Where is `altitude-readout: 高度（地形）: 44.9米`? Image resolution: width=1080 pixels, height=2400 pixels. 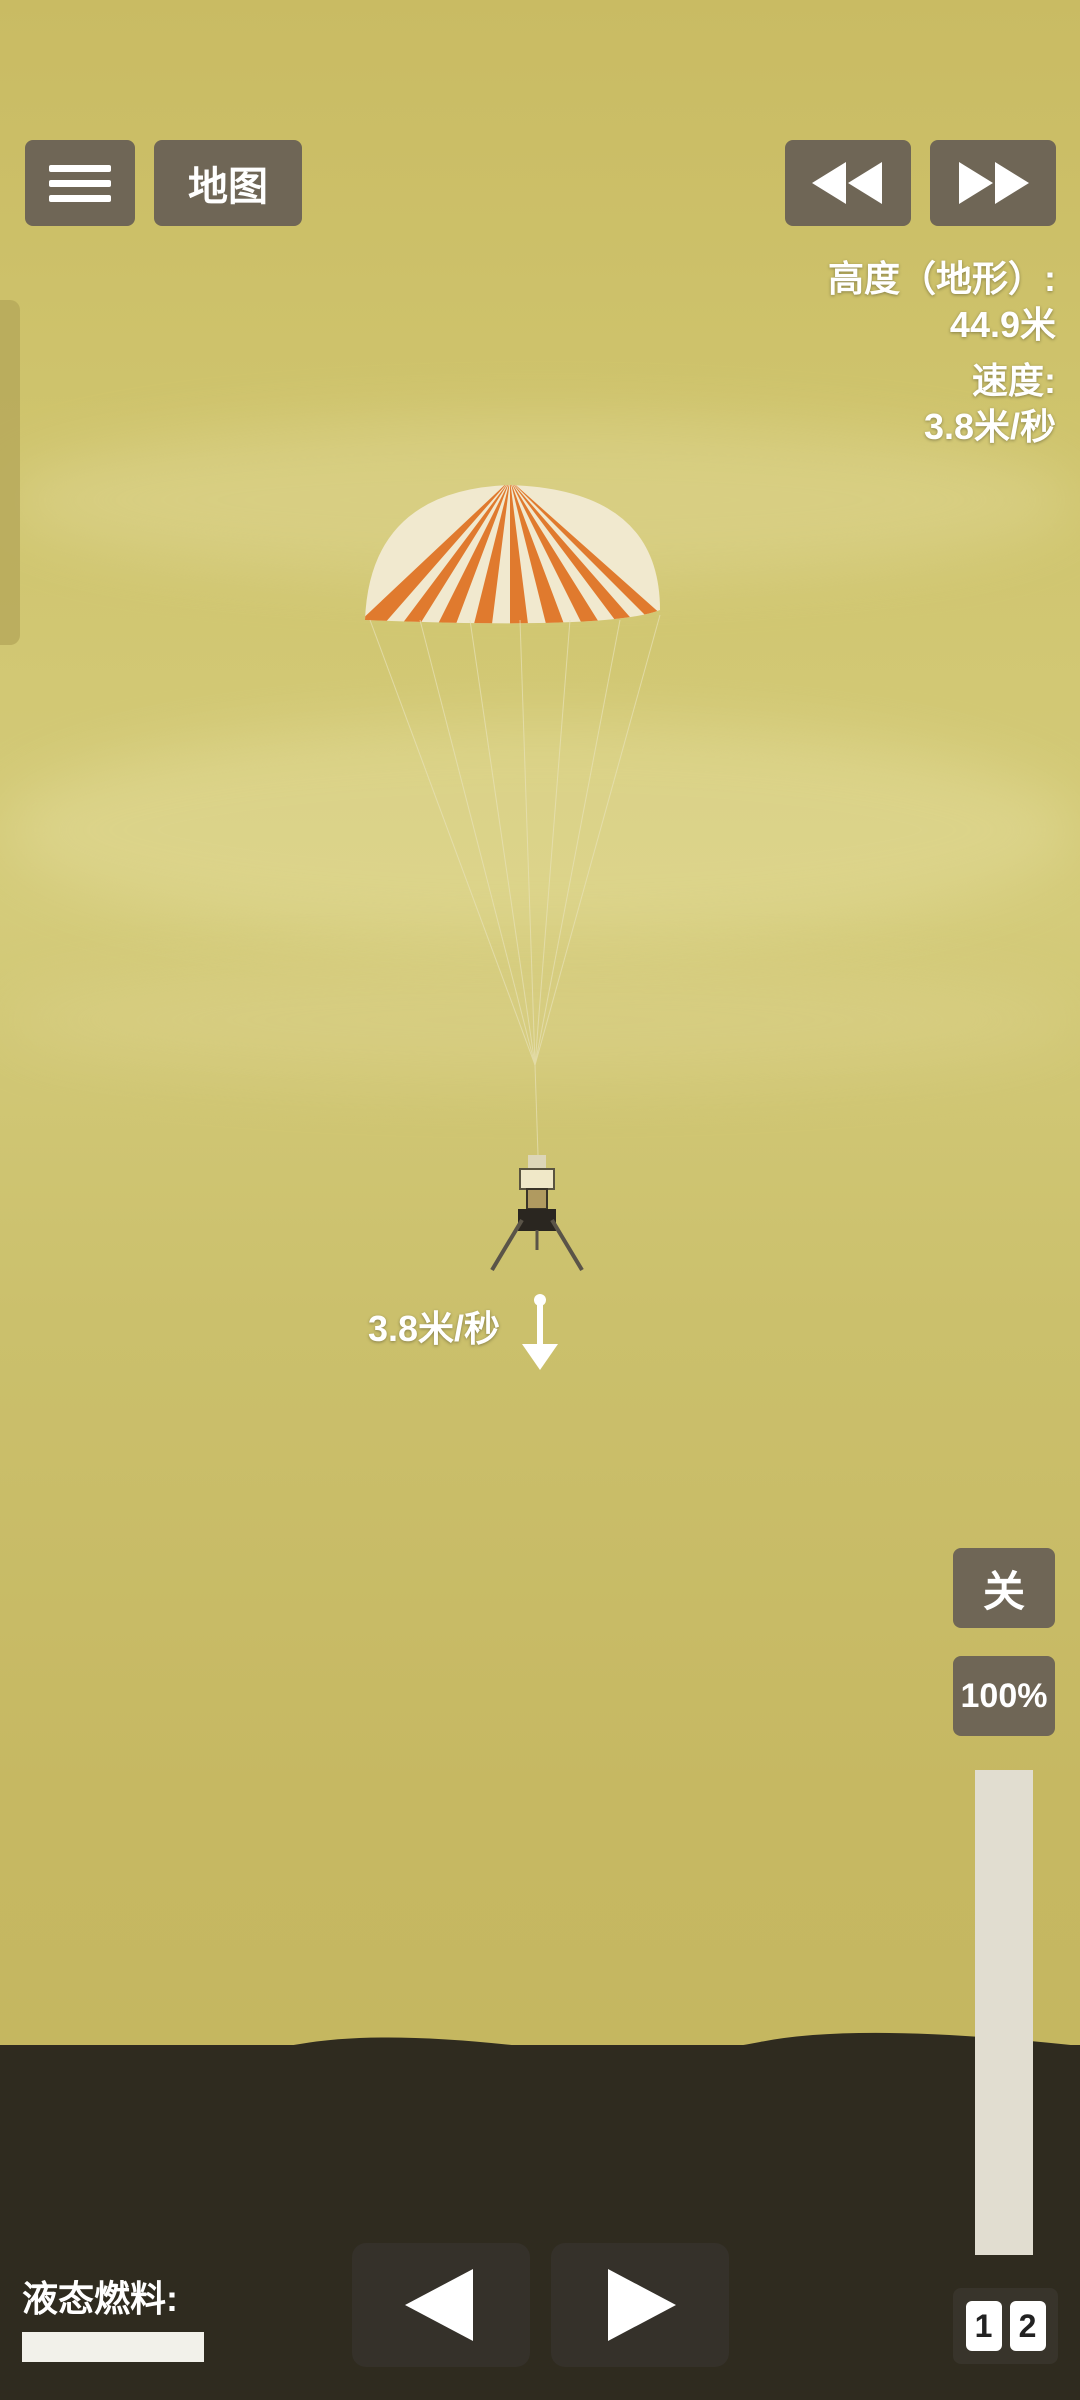
altitude-readout: 高度（地形）: 44.9米 is located at coordinates (942, 302).